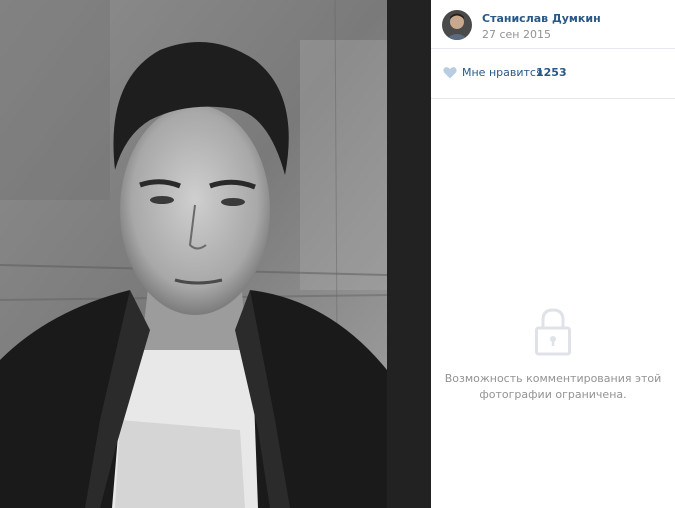 This screenshot has width=675, height=508. I want to click on like-button: Мне нравится 1253, so click(553, 74).